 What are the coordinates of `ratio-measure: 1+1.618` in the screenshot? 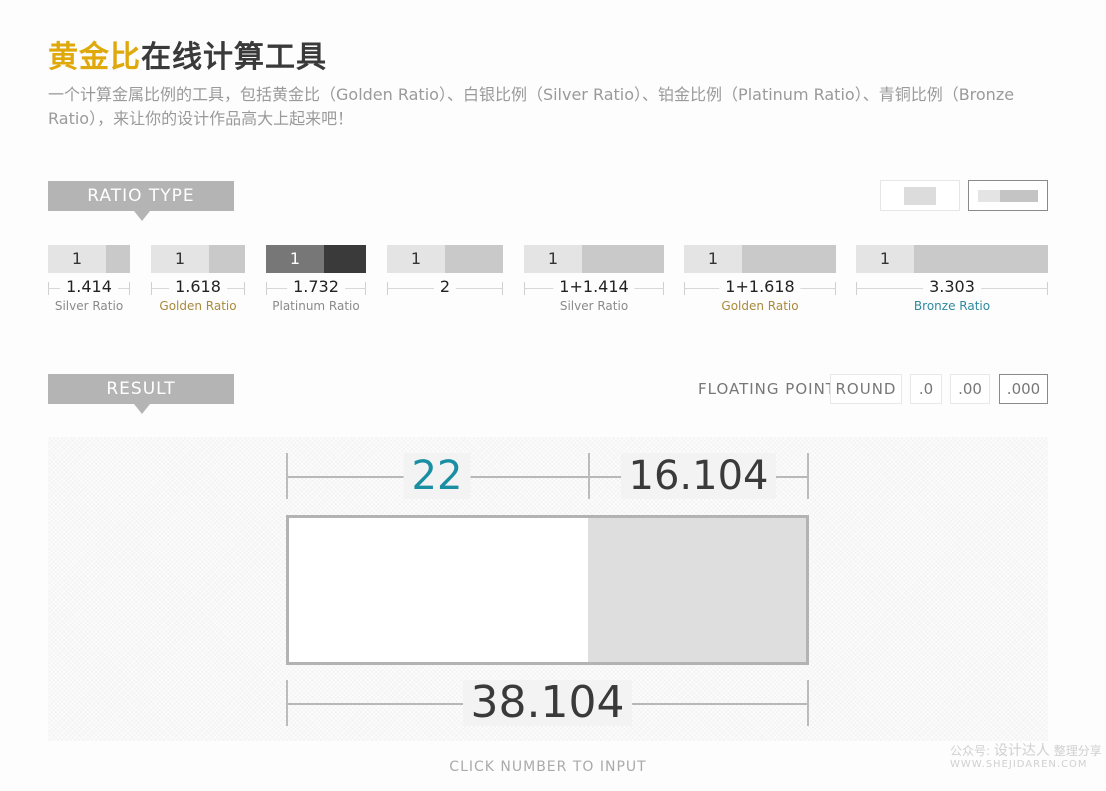 It's located at (760, 288).